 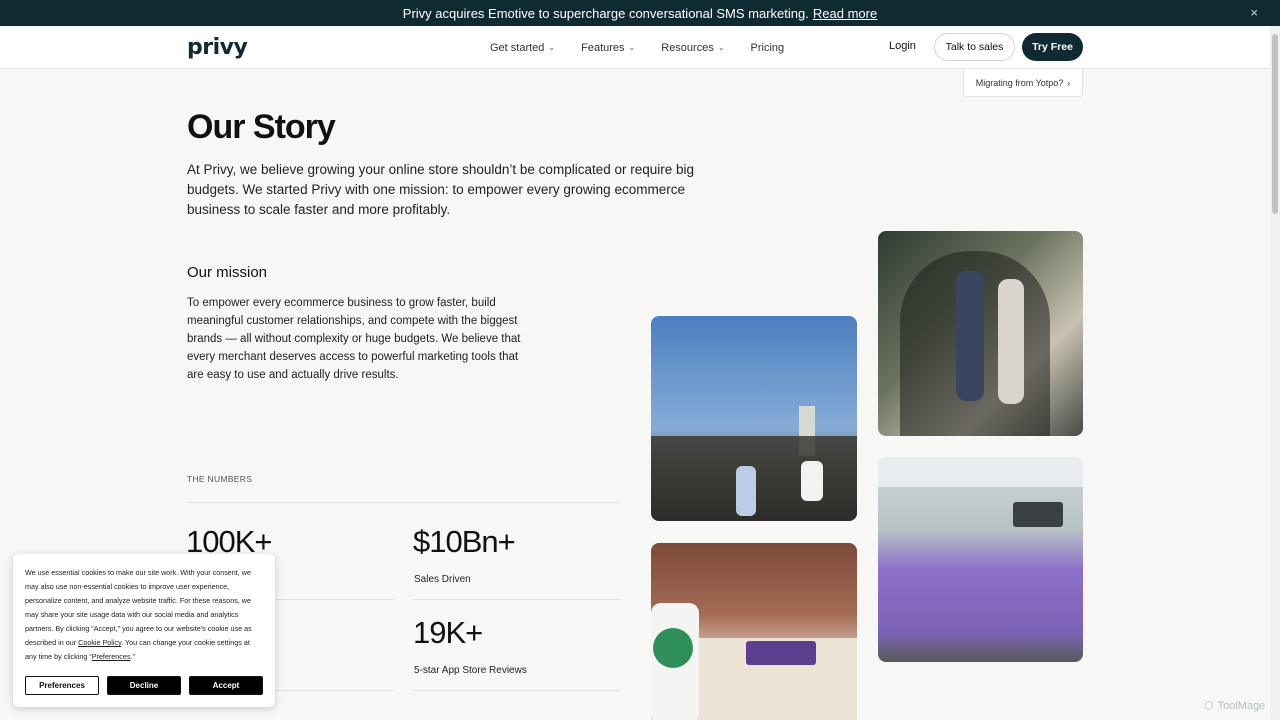 What do you see at coordinates (1241, 705) in the screenshot?
I see `watermark-text: ToolMage` at bounding box center [1241, 705].